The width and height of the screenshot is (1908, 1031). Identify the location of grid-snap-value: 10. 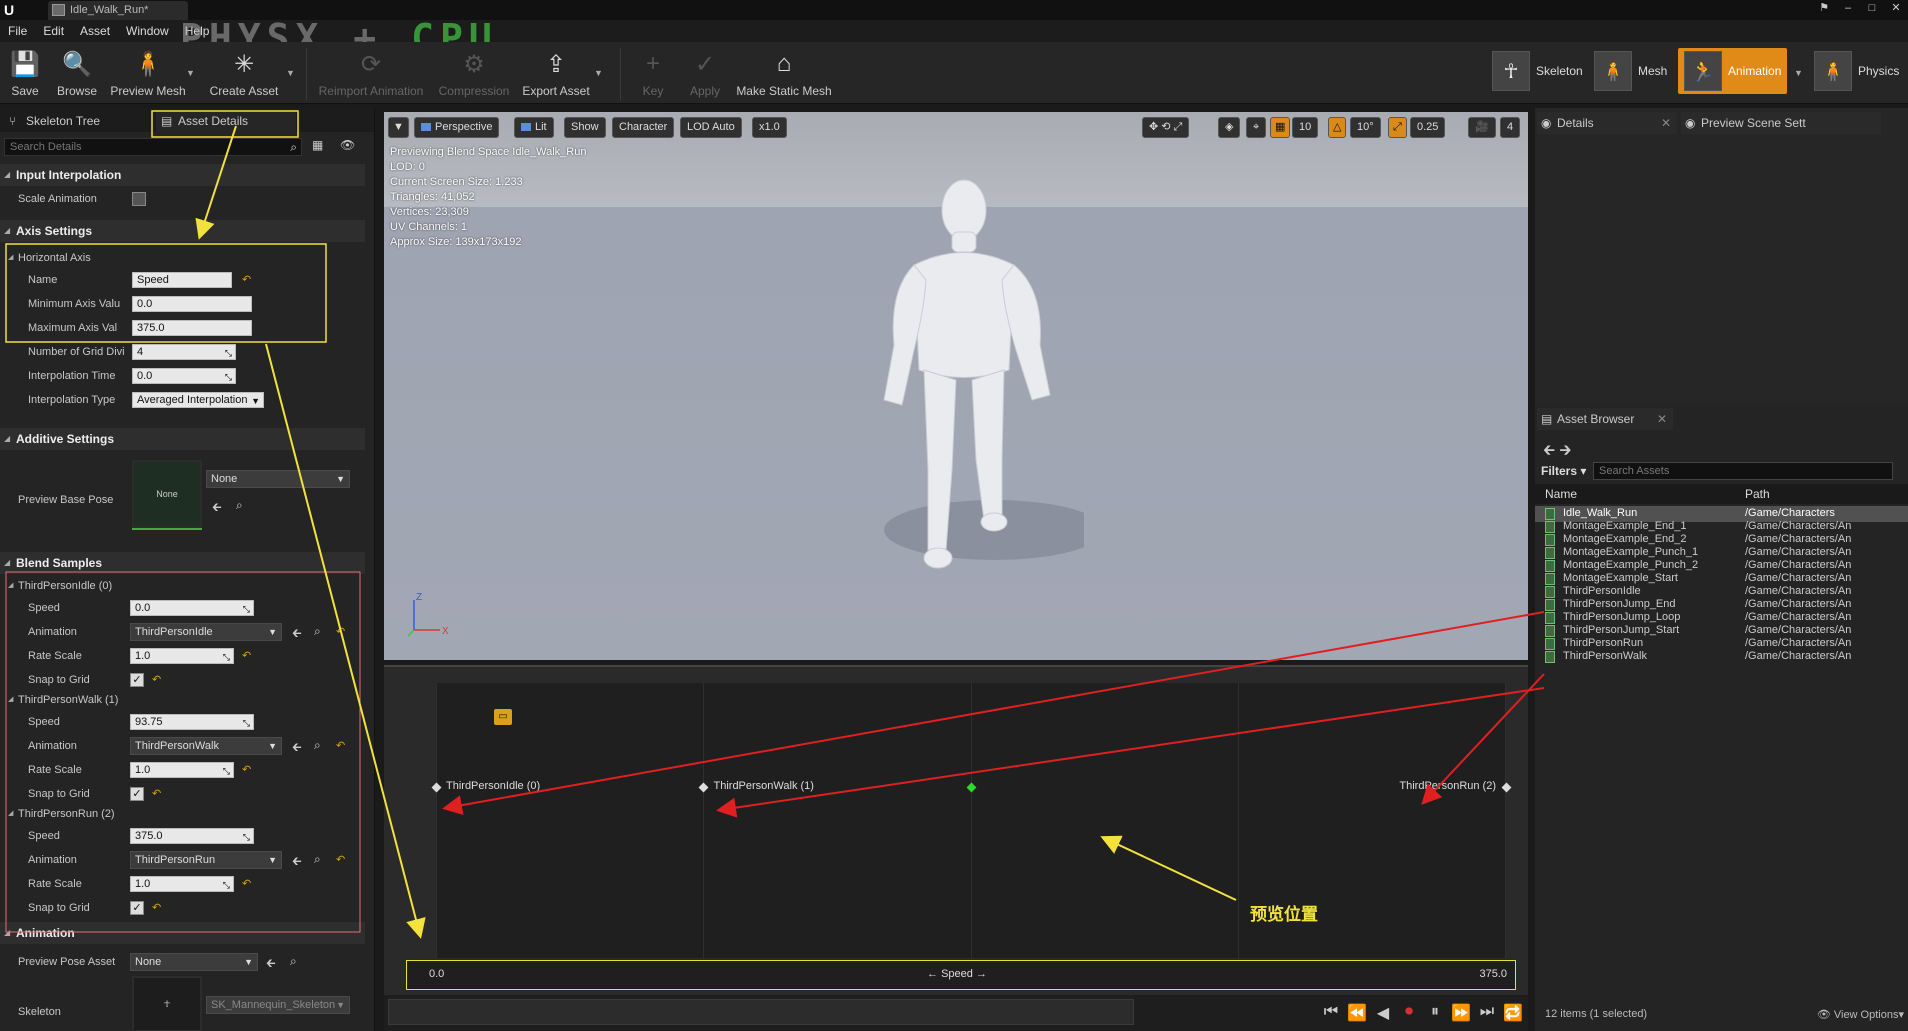
(1305, 127).